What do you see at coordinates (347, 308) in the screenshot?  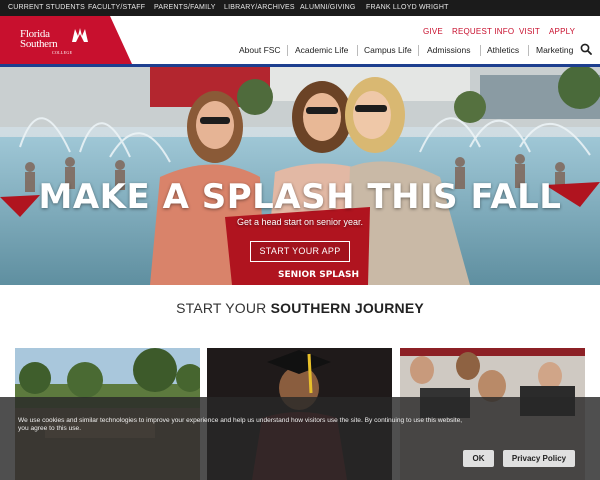 I see `section-title-bold: SOUTHERN JOURNEY` at bounding box center [347, 308].